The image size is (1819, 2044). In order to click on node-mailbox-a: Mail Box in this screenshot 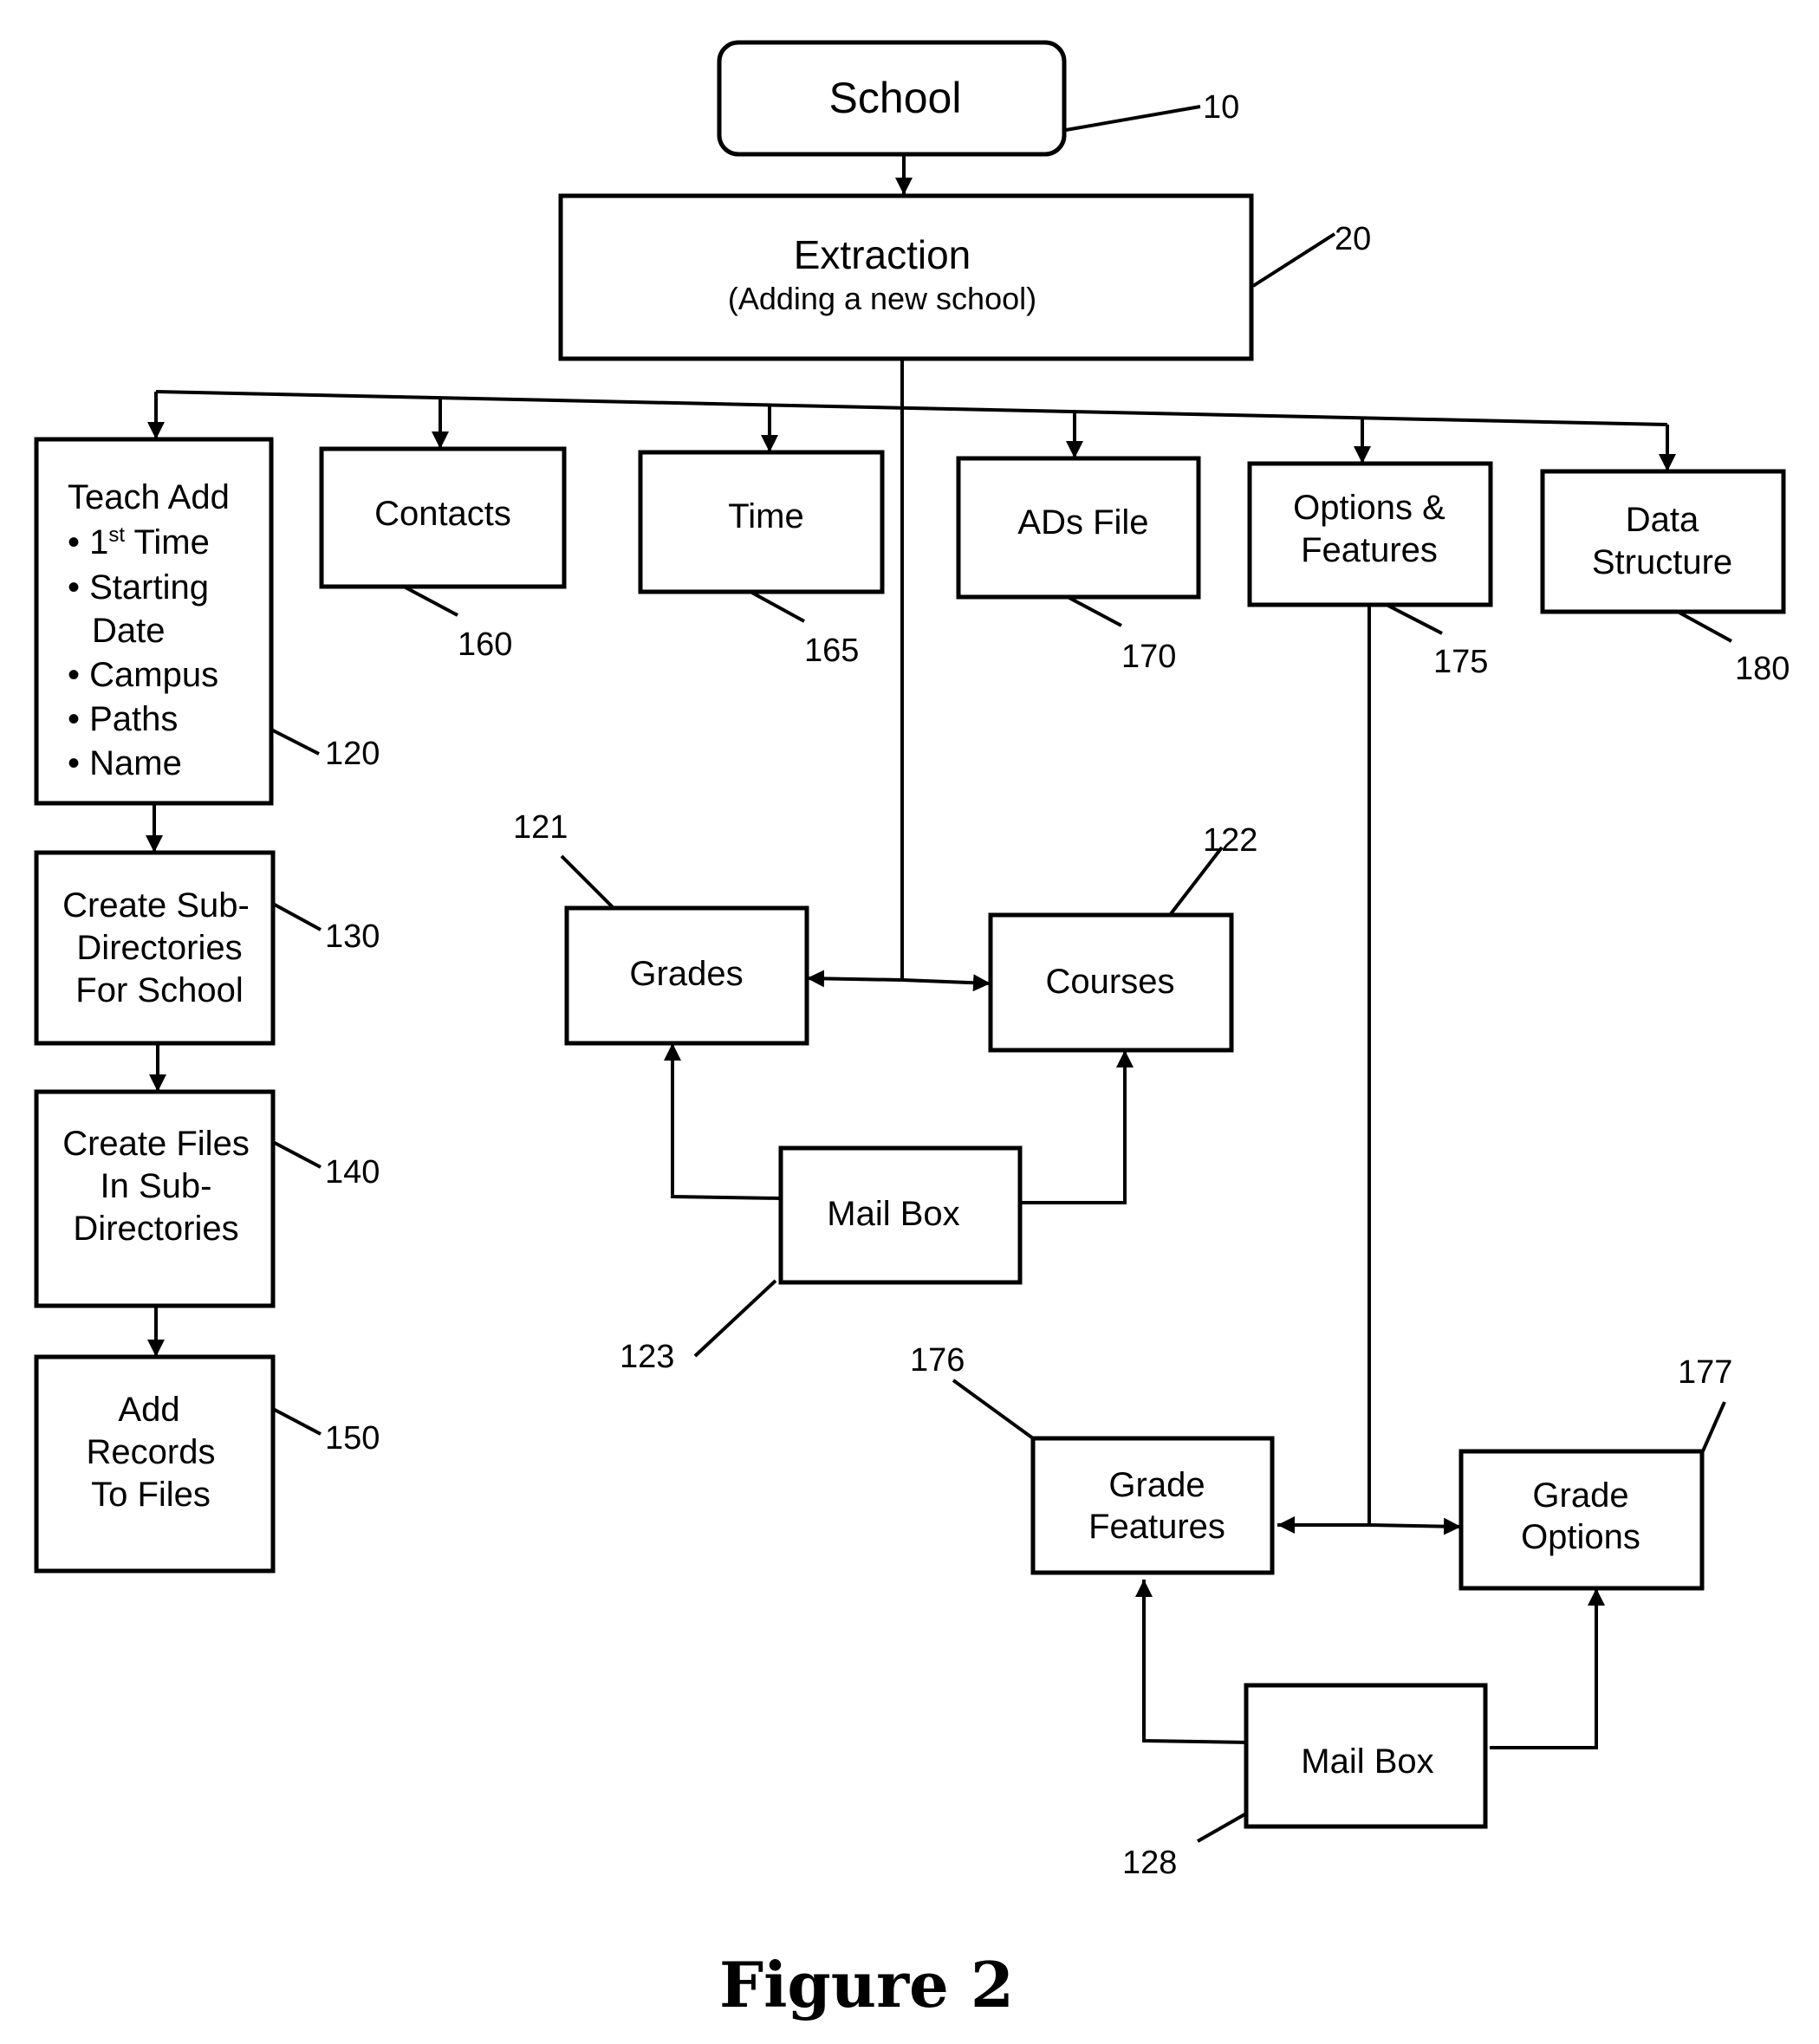, I will do `click(900, 1215)`.